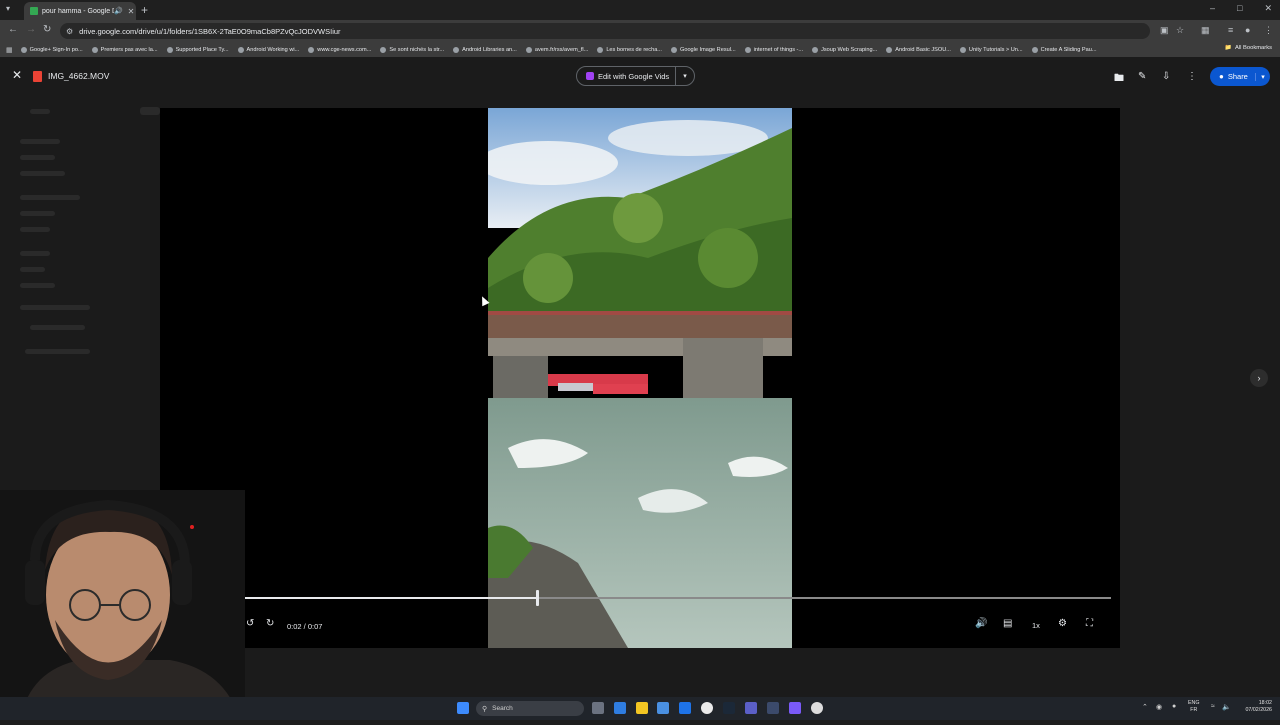 Image resolution: width=1280 pixels, height=725 pixels. I want to click on profile-avatar-icon: ●, so click(1247, 30).